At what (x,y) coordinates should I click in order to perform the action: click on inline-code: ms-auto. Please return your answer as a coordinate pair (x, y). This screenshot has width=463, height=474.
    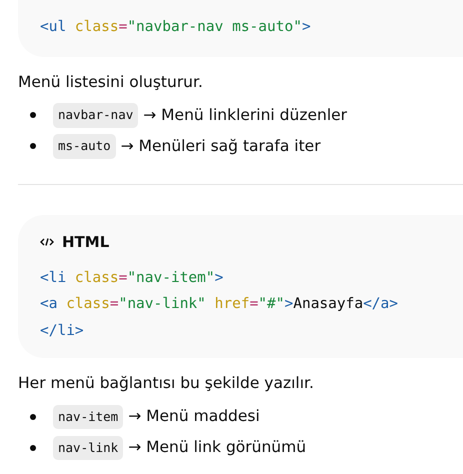
    Looking at the image, I should click on (84, 146).